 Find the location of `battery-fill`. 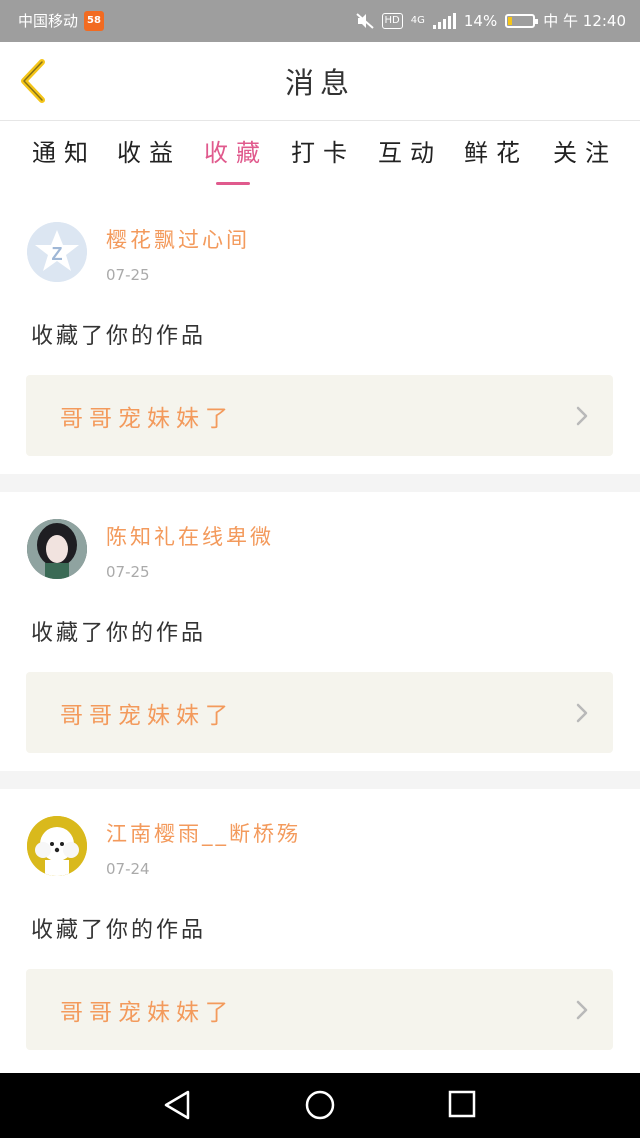

battery-fill is located at coordinates (510, 20).